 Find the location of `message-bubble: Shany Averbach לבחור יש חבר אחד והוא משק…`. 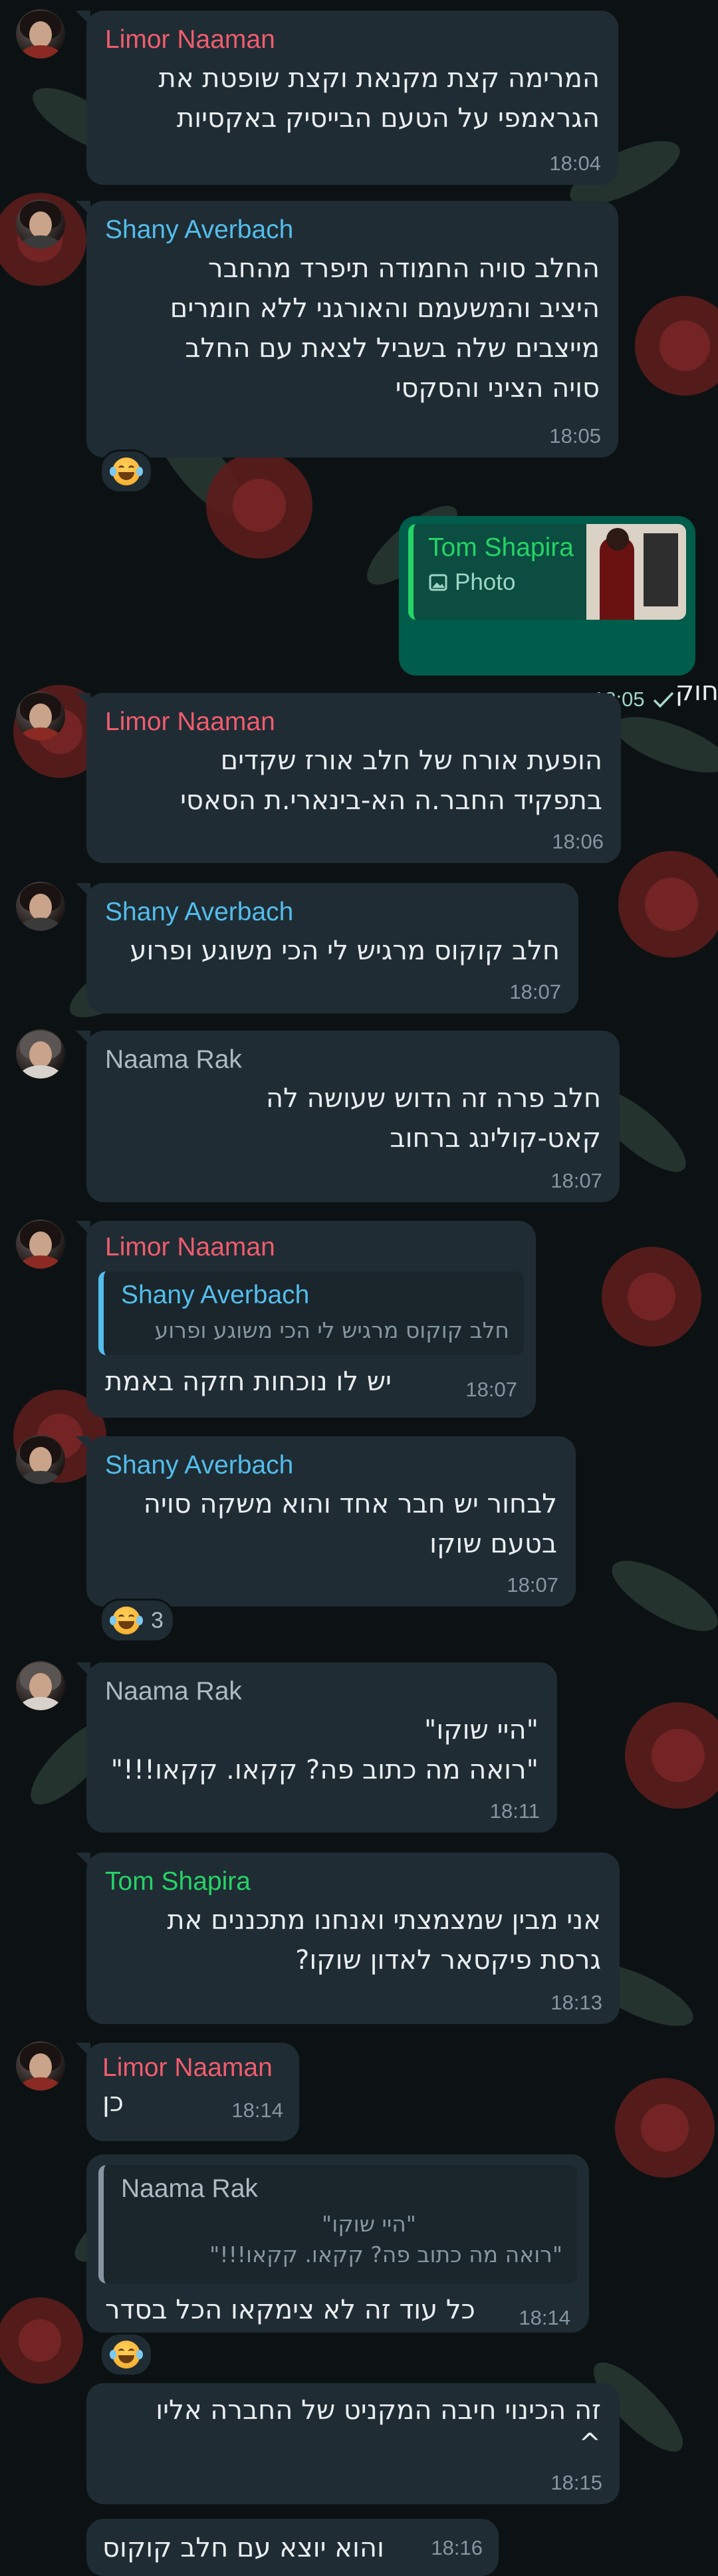

message-bubble: Shany Averbach לבחור יש חבר אחד והוא משק… is located at coordinates (326, 1521).